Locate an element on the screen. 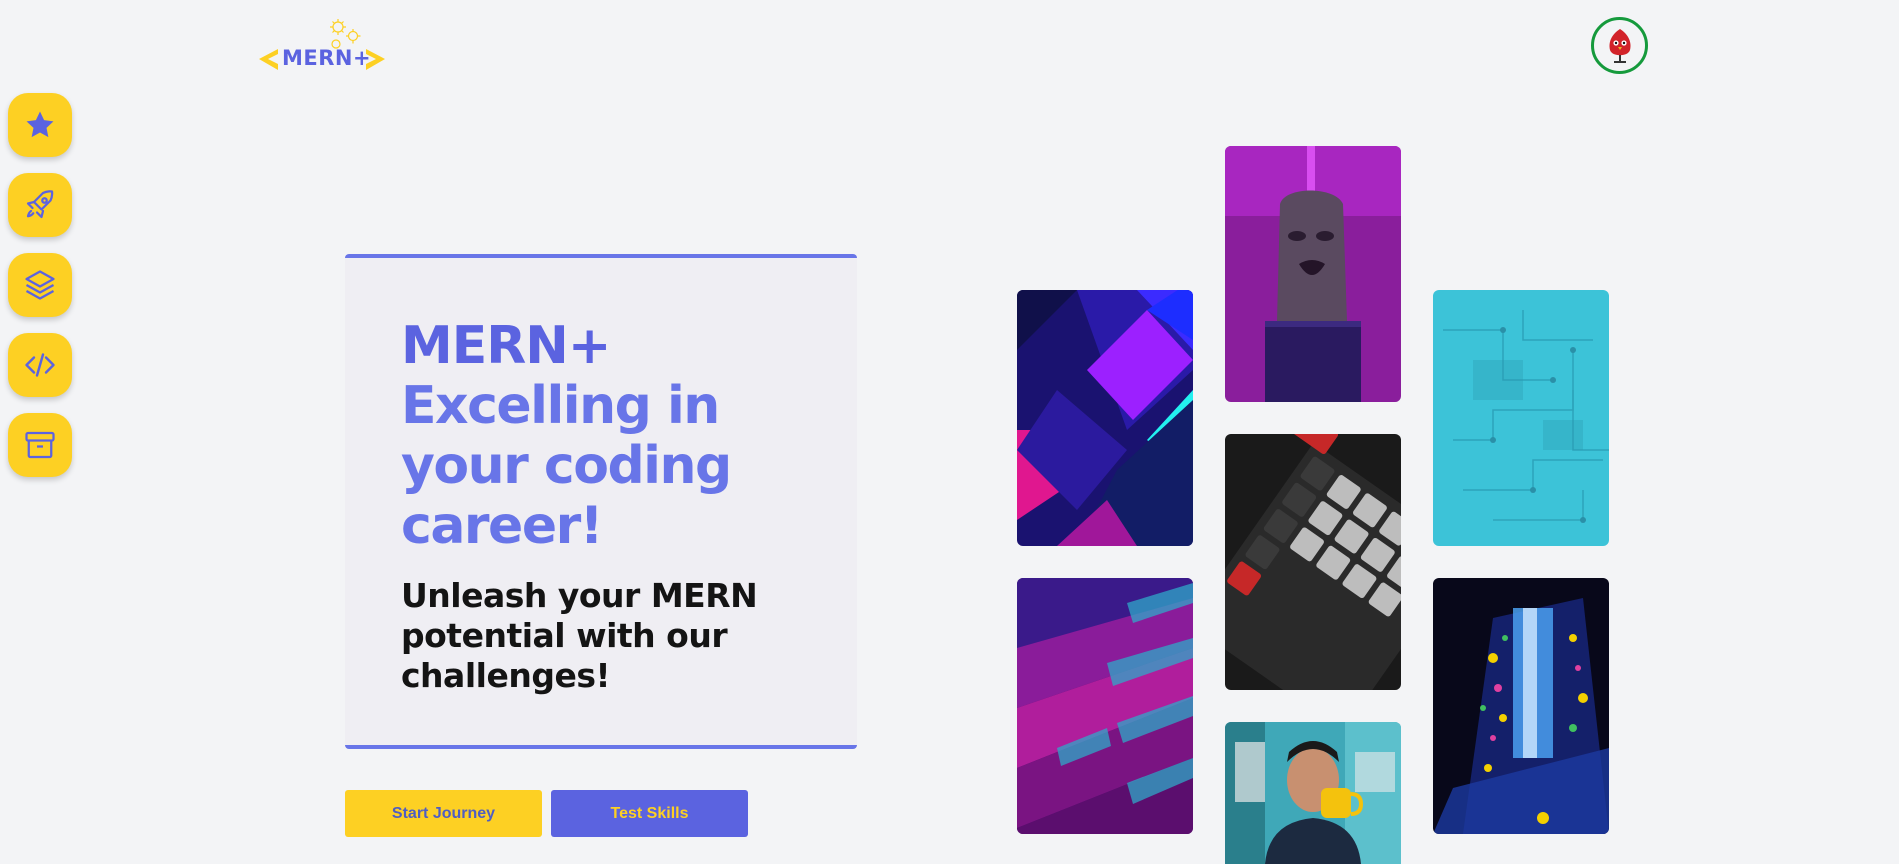  test-skills-button: Test Skills is located at coordinates (649, 813).